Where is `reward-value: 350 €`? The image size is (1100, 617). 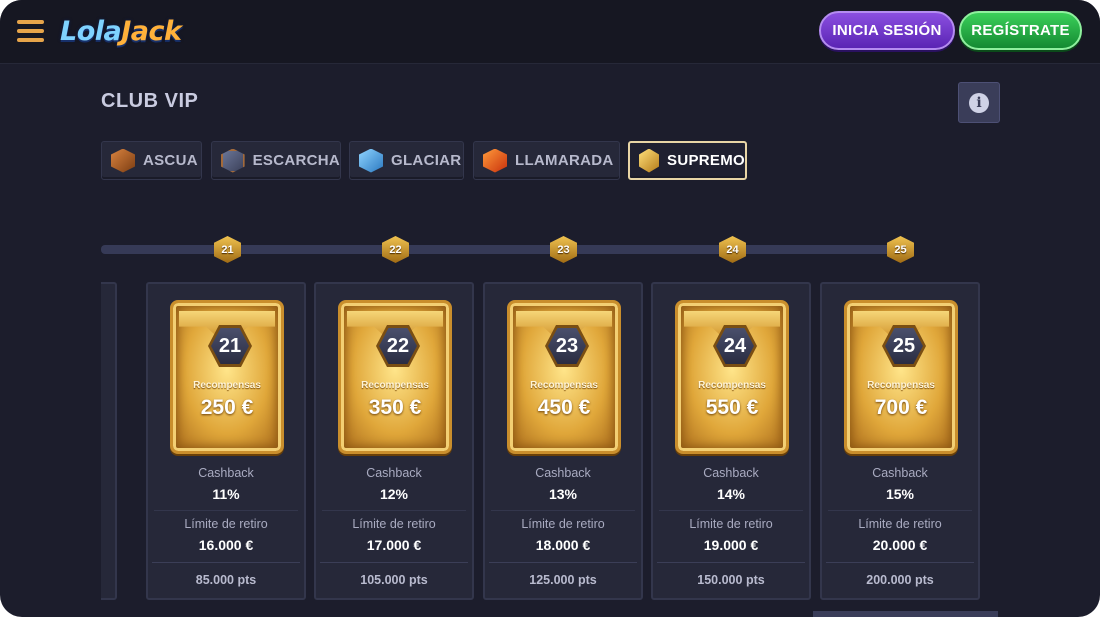 reward-value: 350 € is located at coordinates (395, 407).